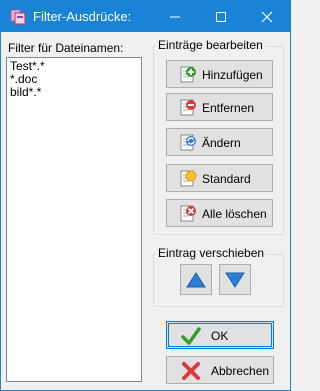 This screenshot has width=320, height=391. I want to click on add-button: Hinzufügen, so click(219, 74).